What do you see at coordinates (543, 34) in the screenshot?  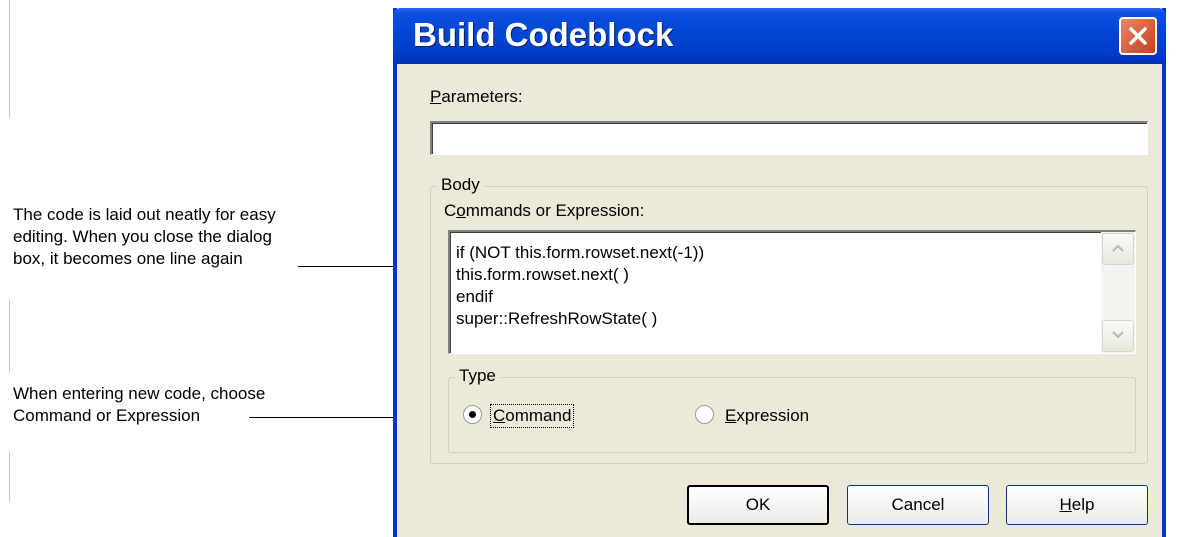 I see `dialog-title: Build Codeblock` at bounding box center [543, 34].